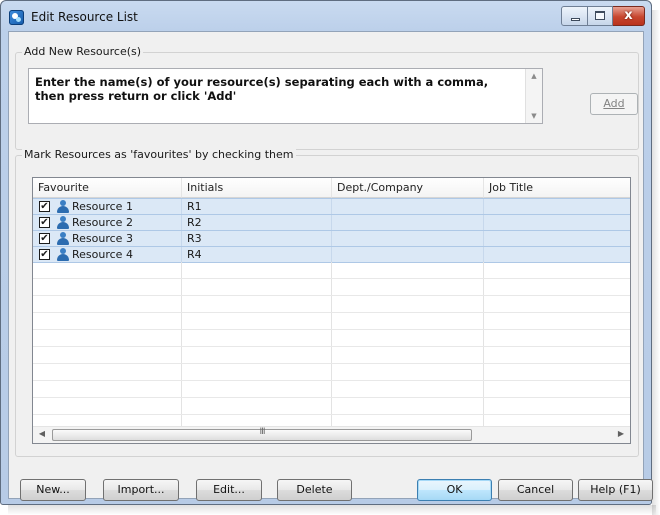  Describe the element at coordinates (102, 238) in the screenshot. I see `resource-name: Resource 3` at that location.